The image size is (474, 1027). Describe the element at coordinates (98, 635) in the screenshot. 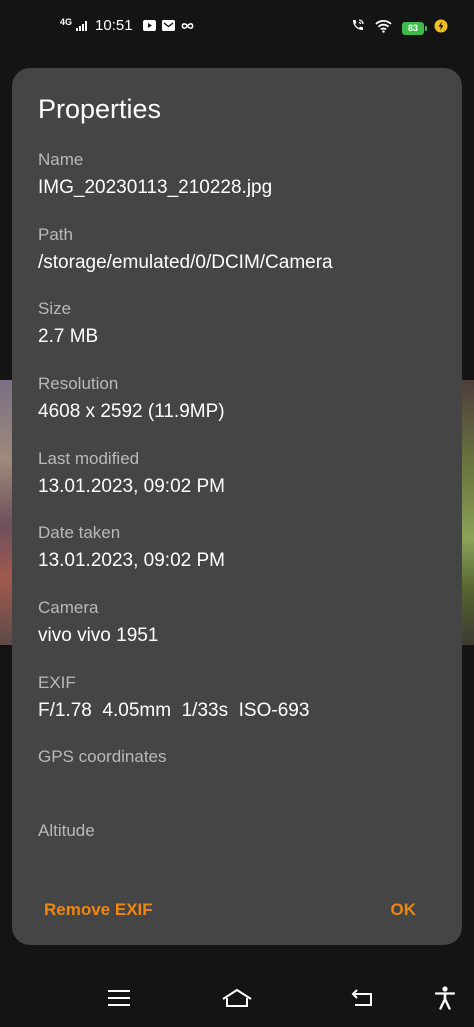

I see `property-value: vivo vivo 1951` at that location.